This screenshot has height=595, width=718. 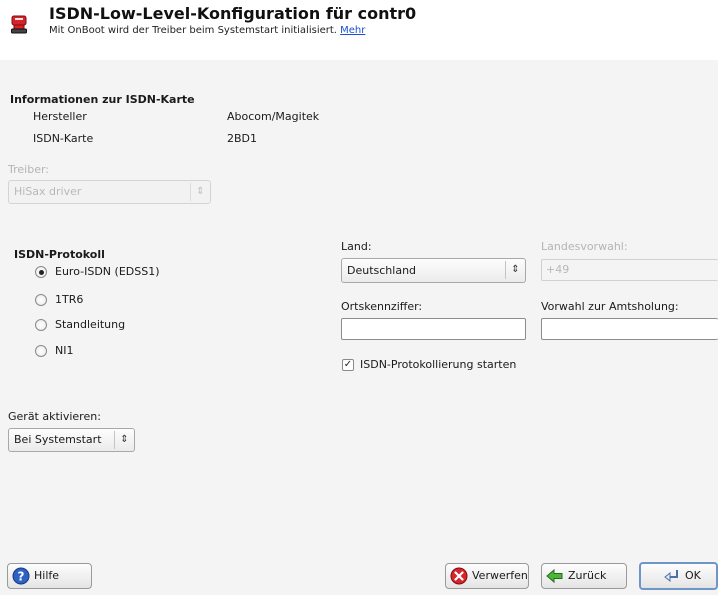 What do you see at coordinates (69, 299) in the screenshot?
I see `radio-1tr6-label: 1TR6` at bounding box center [69, 299].